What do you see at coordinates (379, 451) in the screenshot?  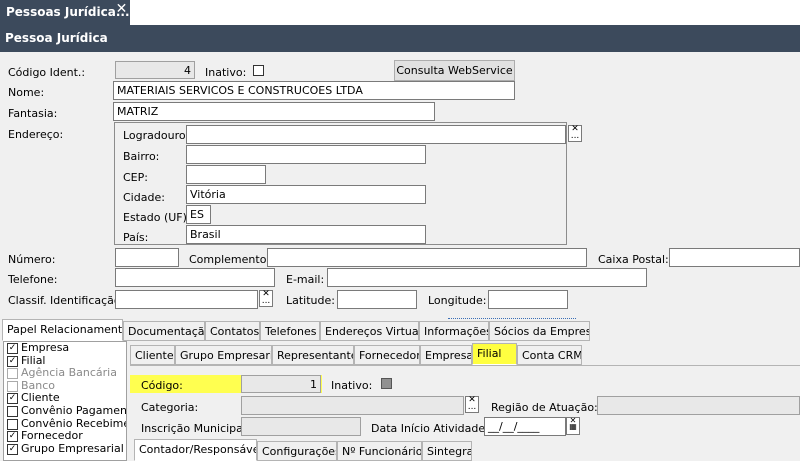 I see `tab-numero-funcionarios: Nº Funcionários` at bounding box center [379, 451].